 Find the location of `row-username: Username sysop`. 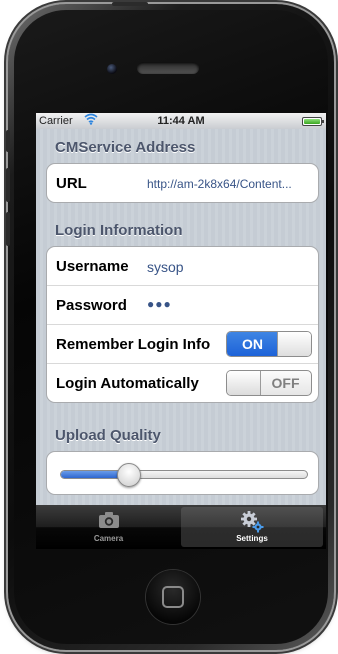

row-username: Username sysop is located at coordinates (182, 266).